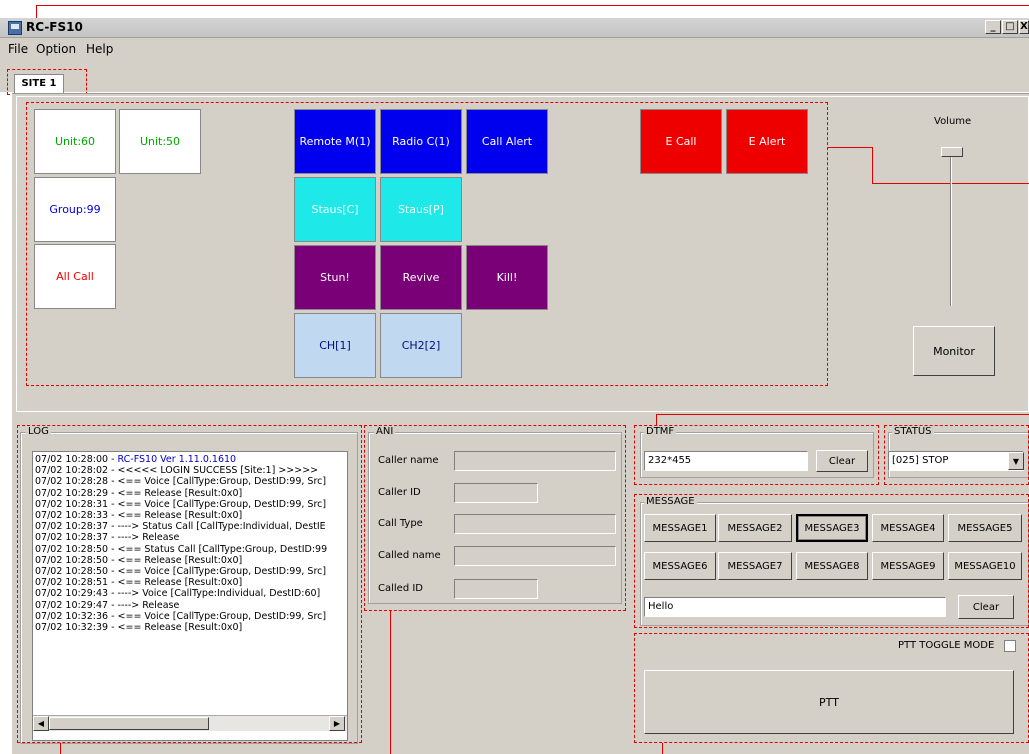  I want to click on menu-help: Help, so click(99, 49).